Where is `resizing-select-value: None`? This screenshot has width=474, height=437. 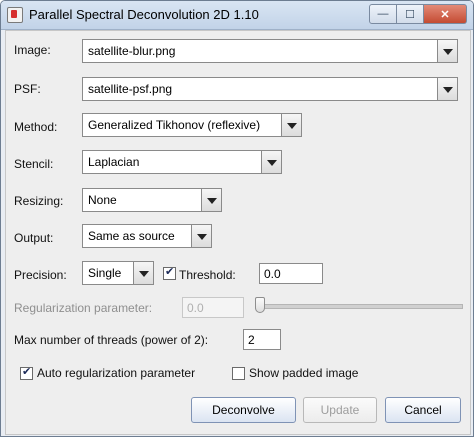 resizing-select-value: None is located at coordinates (102, 200).